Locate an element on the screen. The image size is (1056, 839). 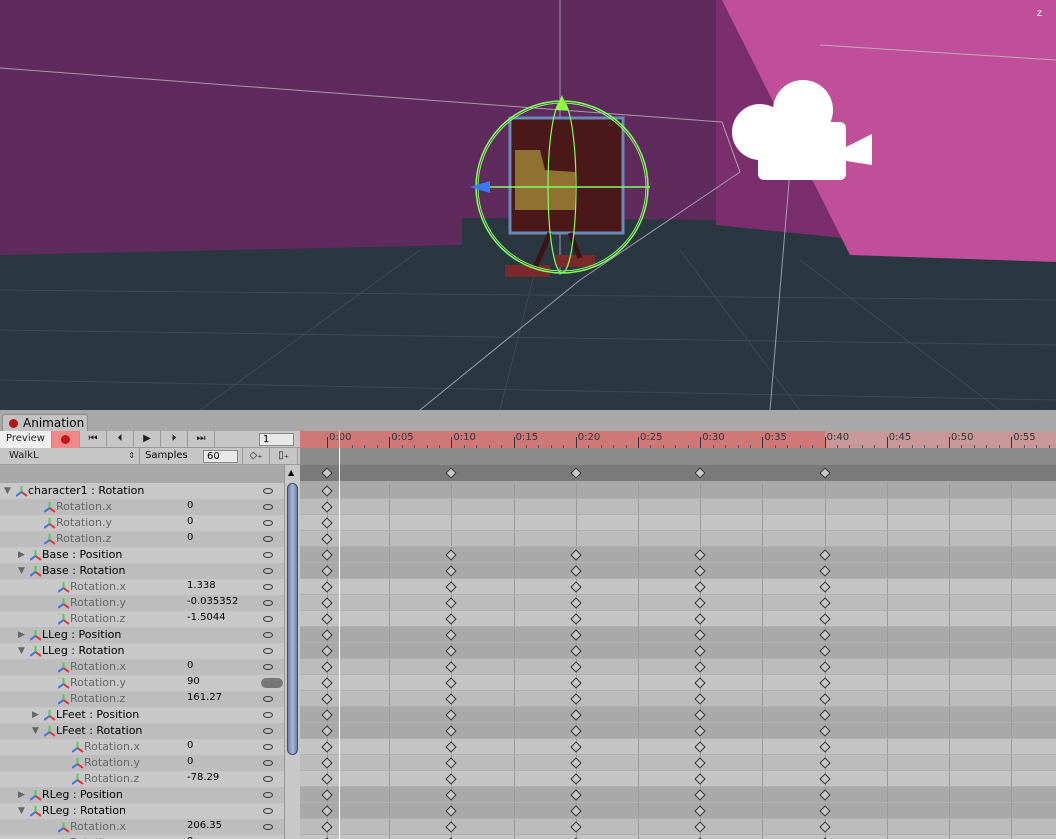
property-group-row: ▶ LLeg : Position is located at coordinates (142, 635).